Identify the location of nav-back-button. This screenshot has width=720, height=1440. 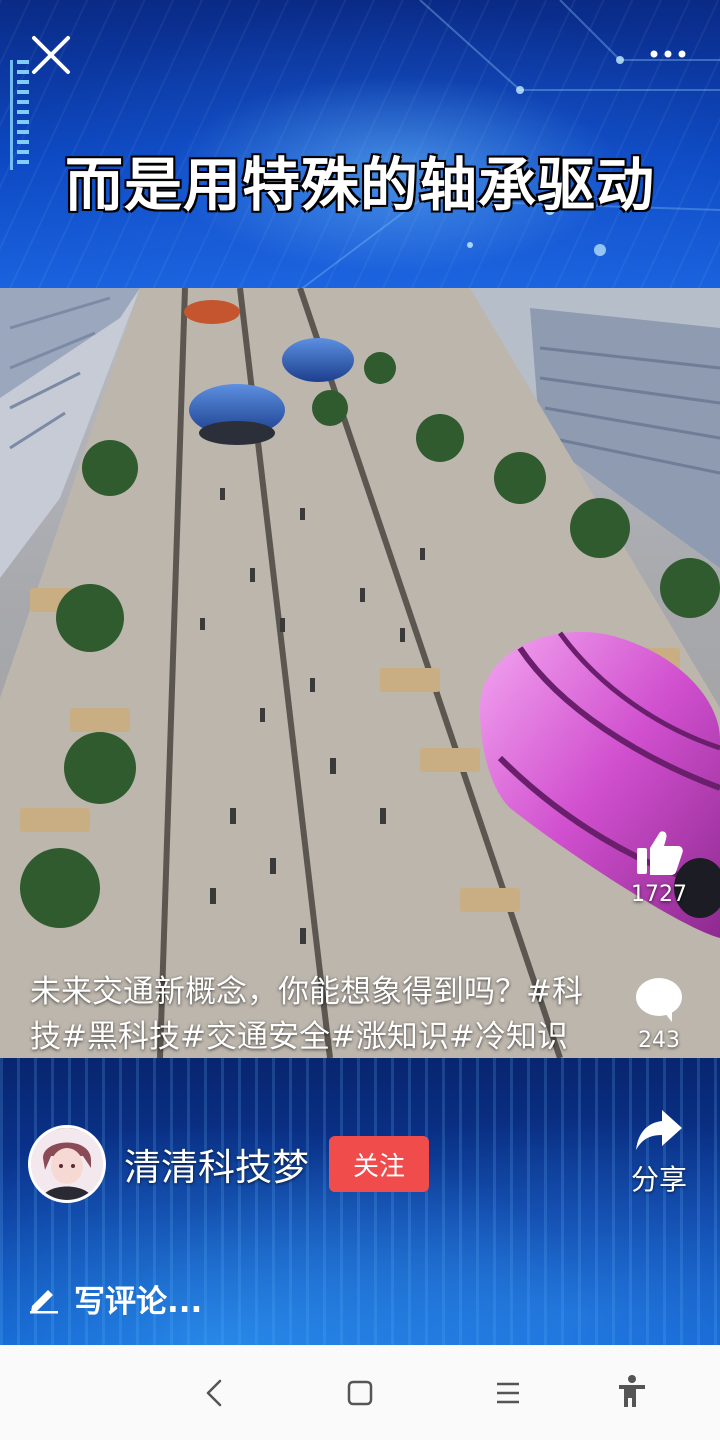
(214, 1393).